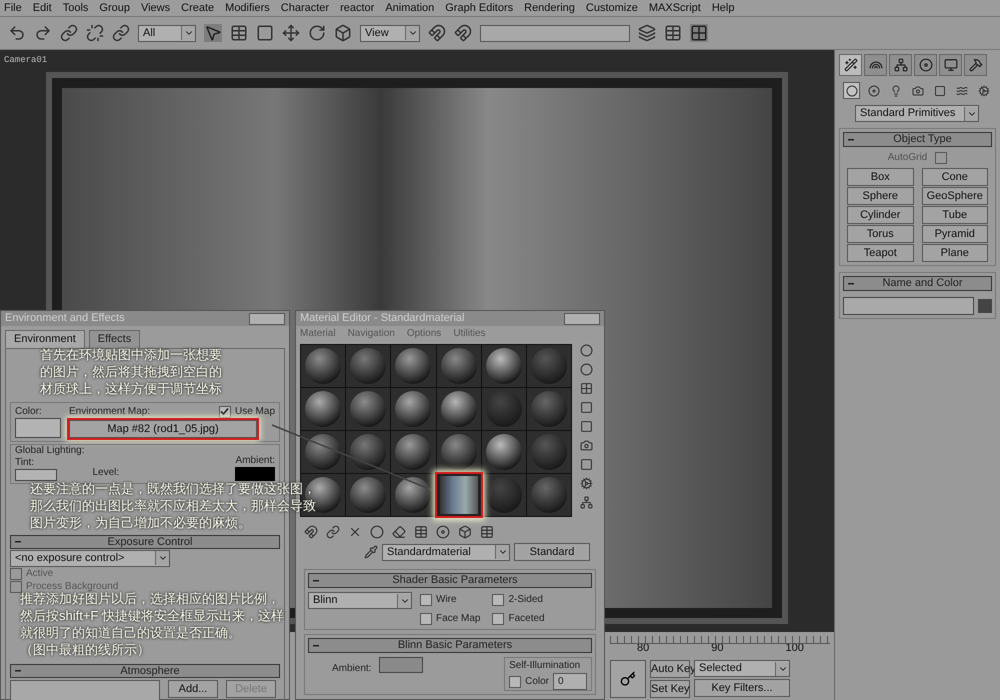 The width and height of the screenshot is (1000, 700). I want to click on category-button, so click(851, 90).